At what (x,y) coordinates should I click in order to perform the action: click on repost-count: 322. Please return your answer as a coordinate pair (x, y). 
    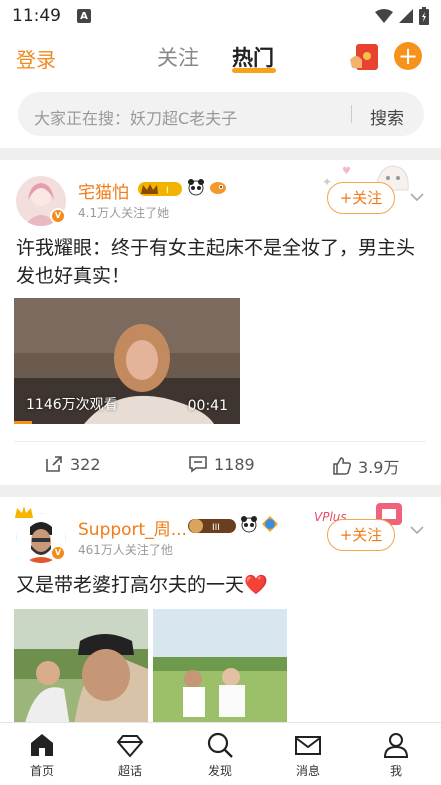
    Looking at the image, I should click on (85, 464).